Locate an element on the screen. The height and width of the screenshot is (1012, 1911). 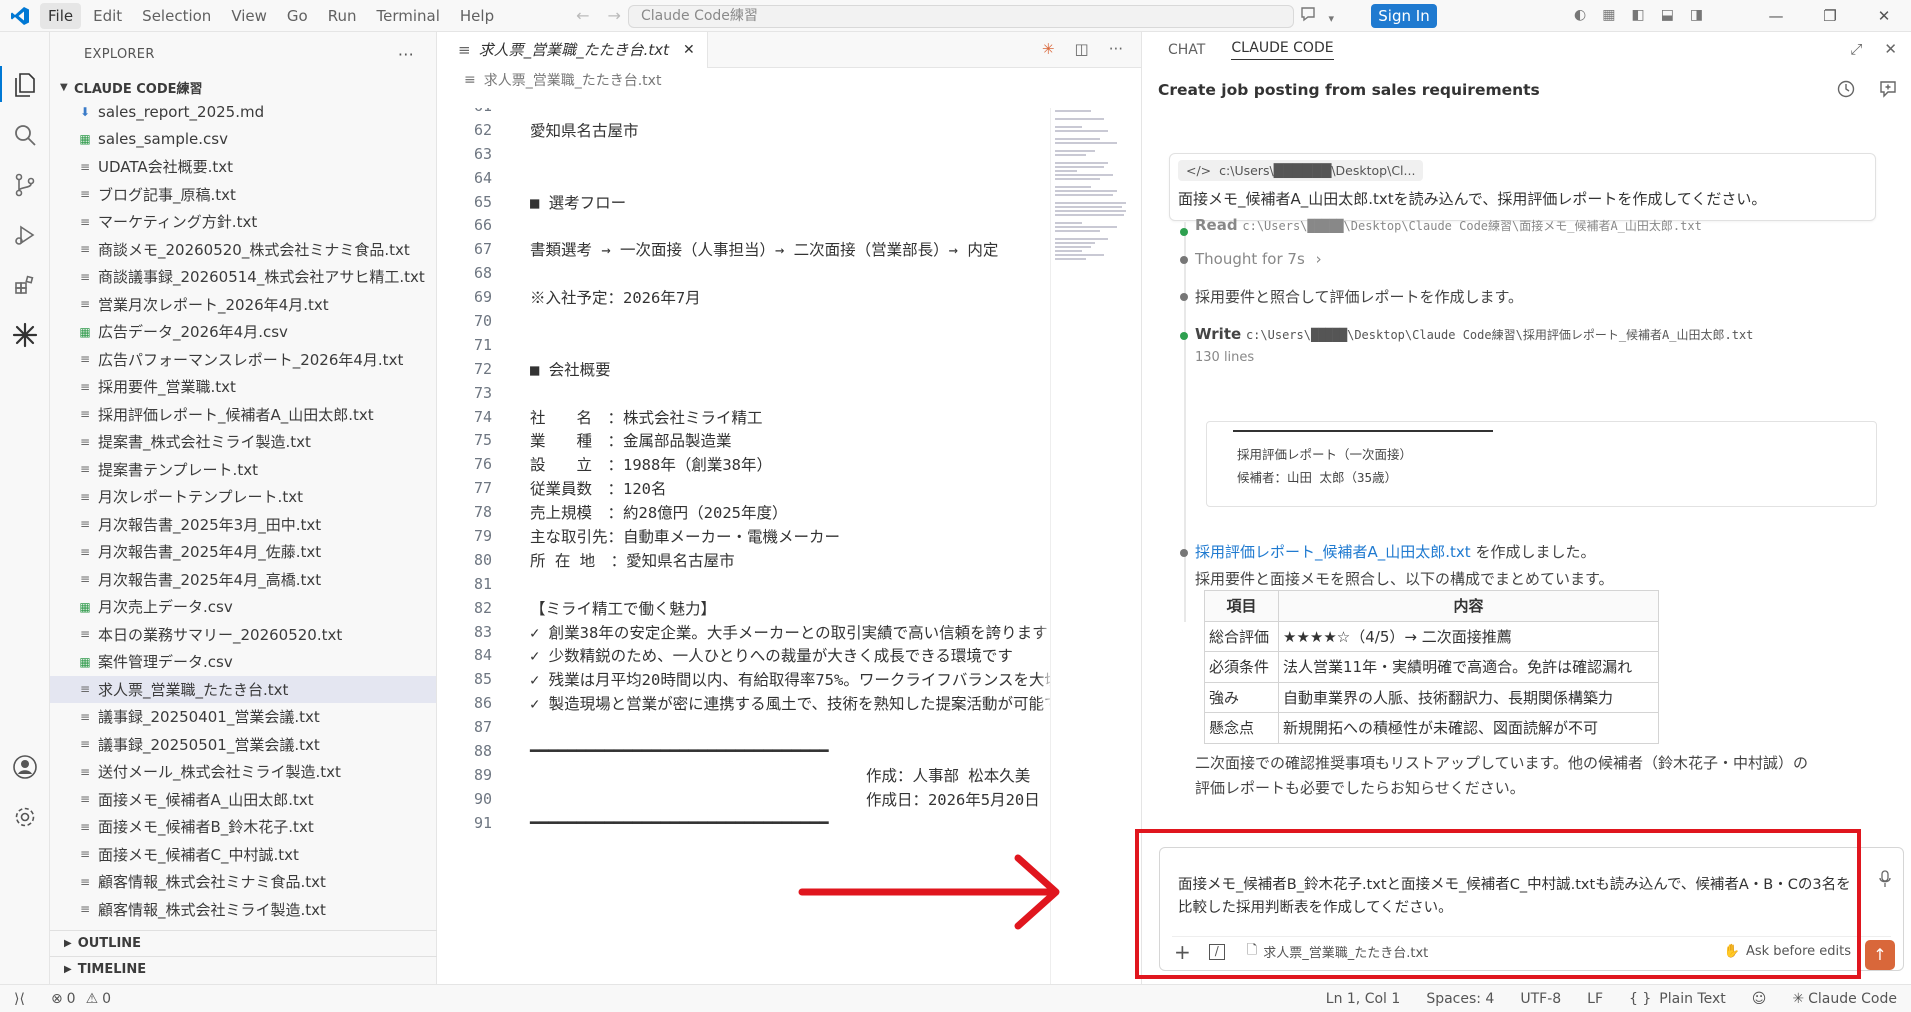
result-file-link: 採用評価レポート_候補者A_山田太郎.txt is located at coordinates (1333, 552).